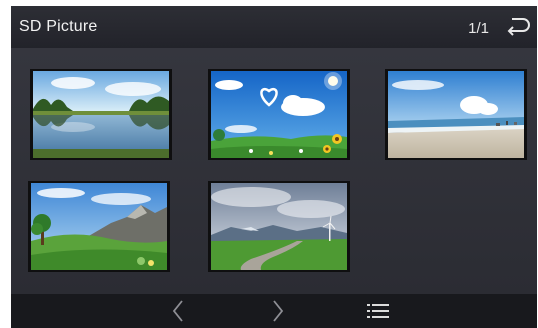  Describe the element at coordinates (58, 26) in the screenshot. I see `page-title: SD Picture` at that location.